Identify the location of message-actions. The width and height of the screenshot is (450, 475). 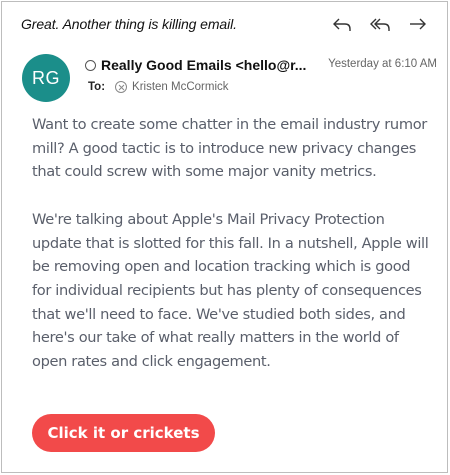
(380, 24).